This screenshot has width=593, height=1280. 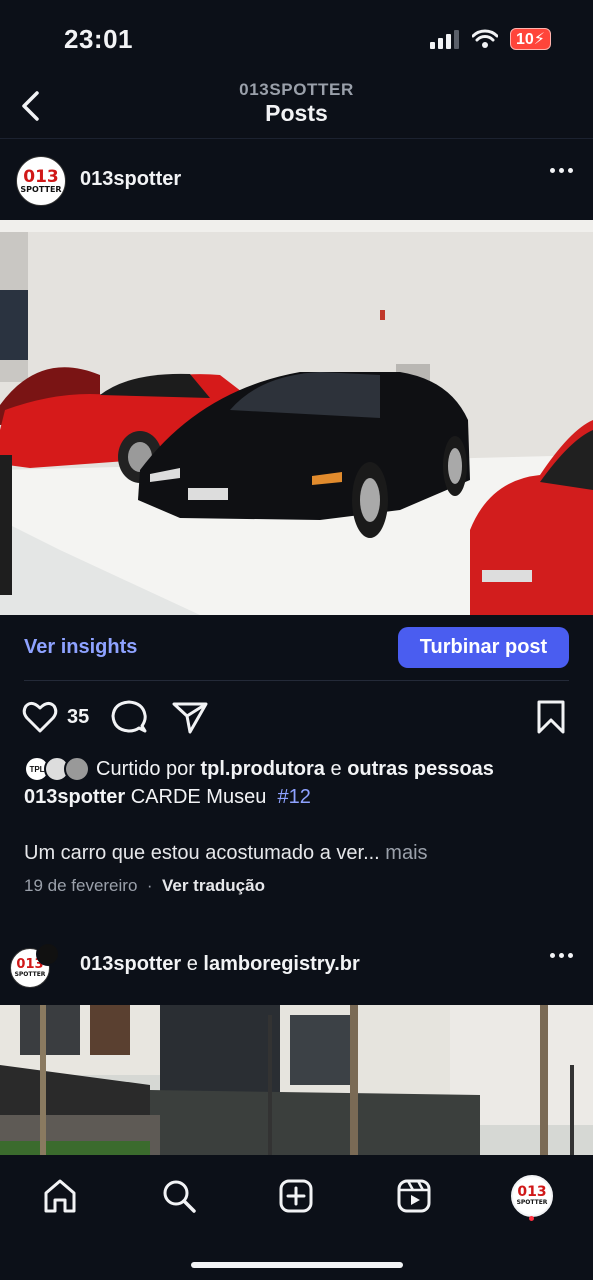 I want to click on post2-usernames: 013spotter e lamboregistry.br, so click(x=220, y=964).